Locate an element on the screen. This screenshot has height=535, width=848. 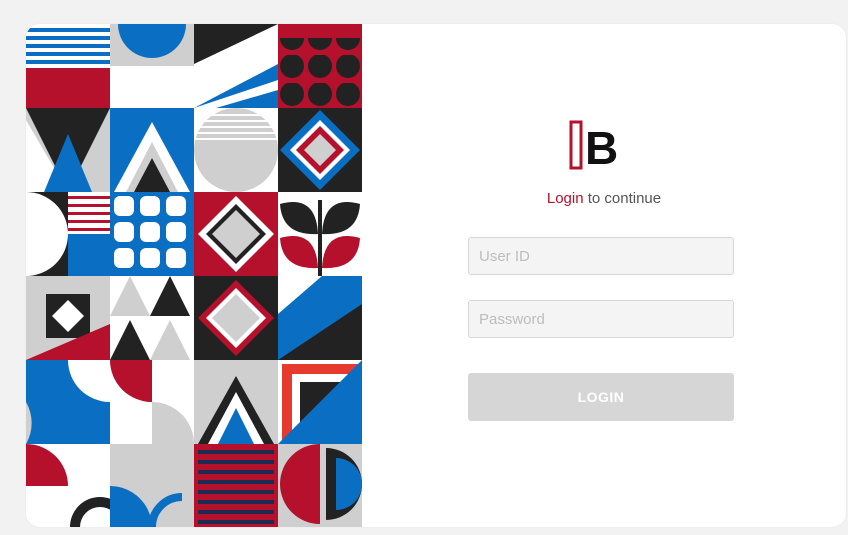
login-subtitle: Login to continue is located at coordinates (604, 198).